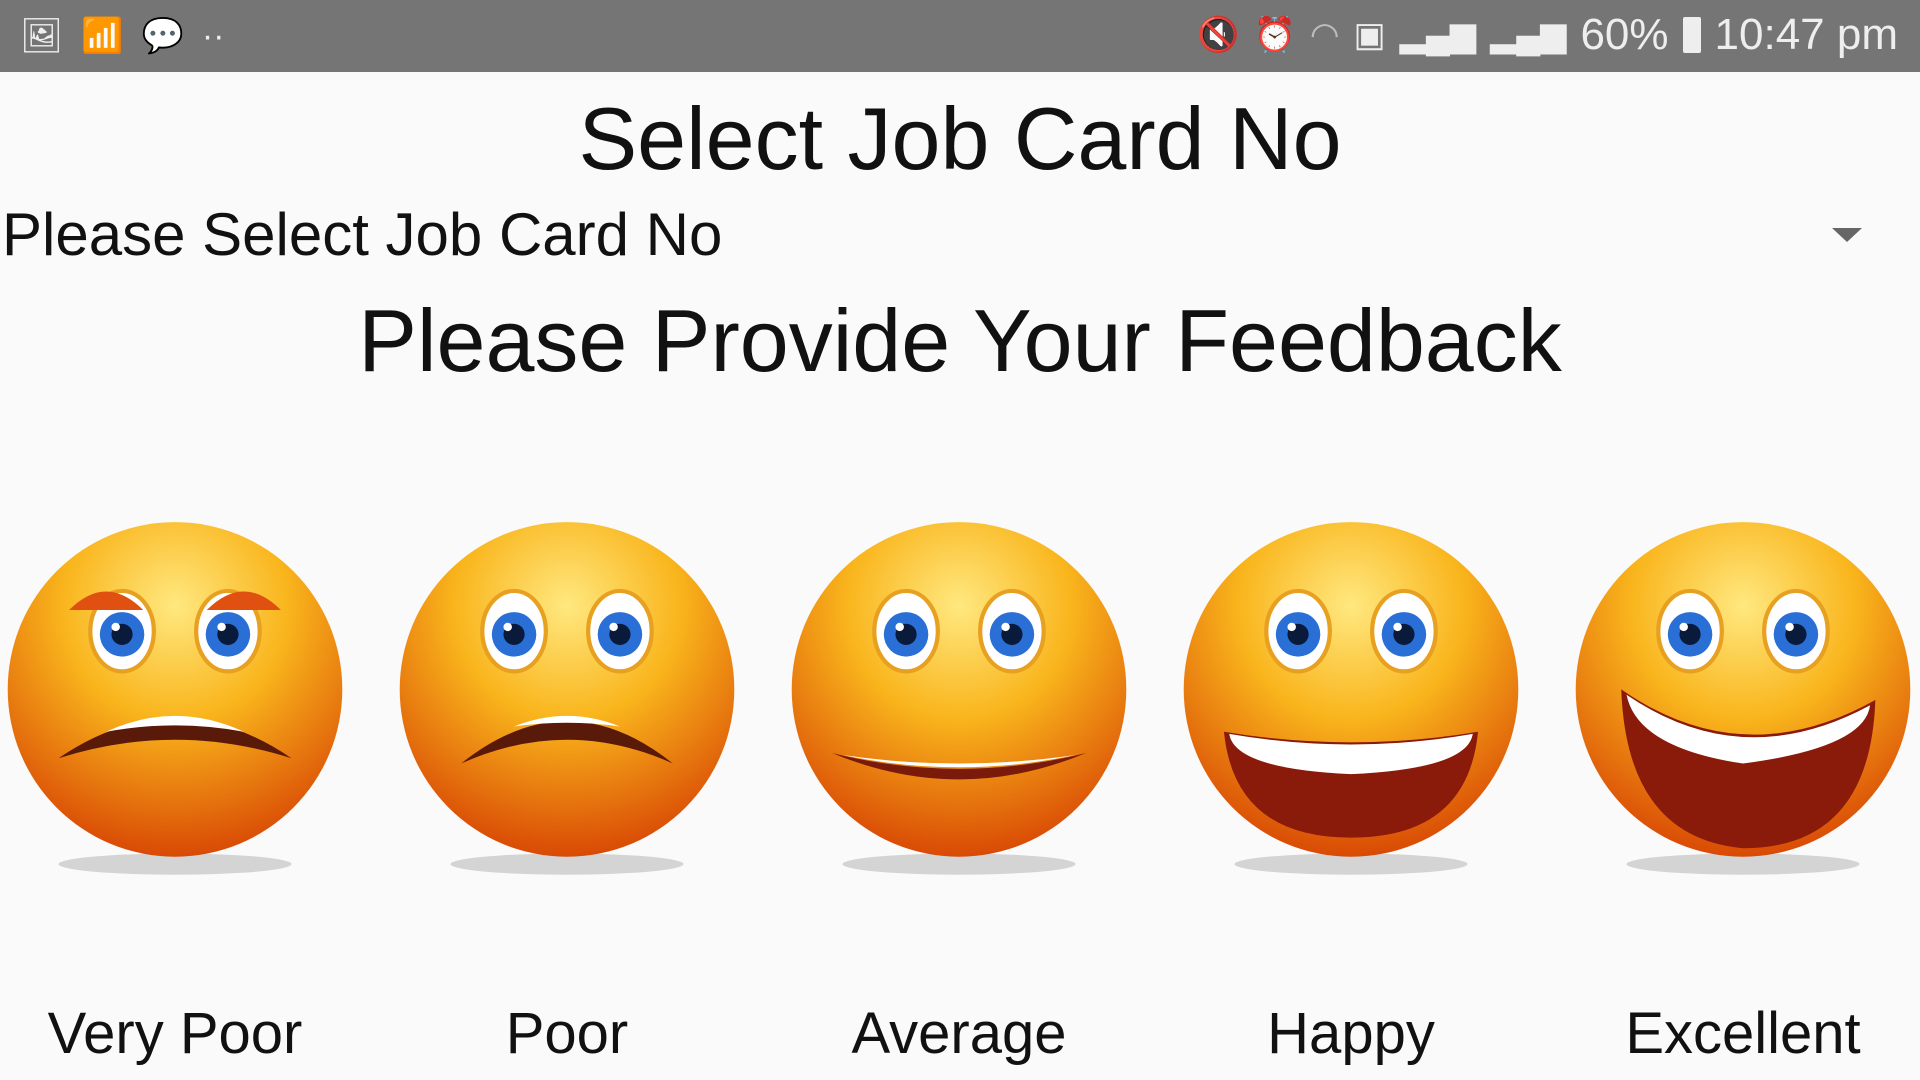 The image size is (1920, 1080). I want to click on wifi-secure-icon: 📶, so click(102, 36).